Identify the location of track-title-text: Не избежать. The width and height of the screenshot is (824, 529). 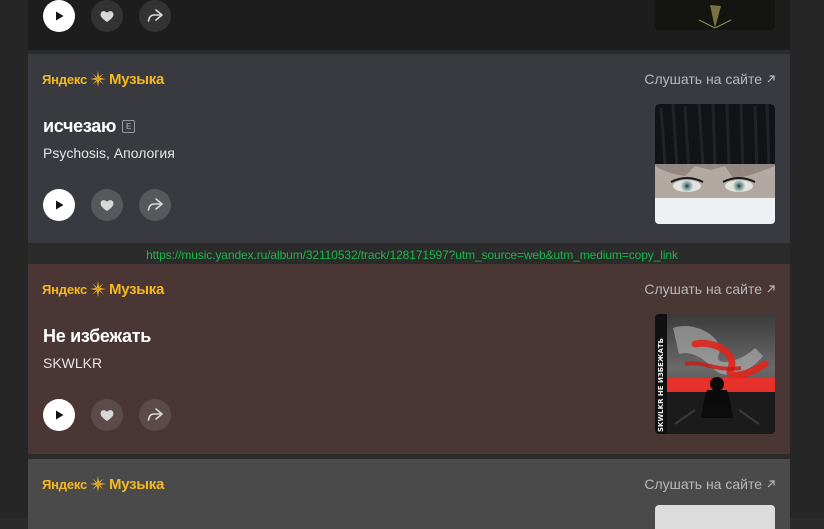
(97, 336).